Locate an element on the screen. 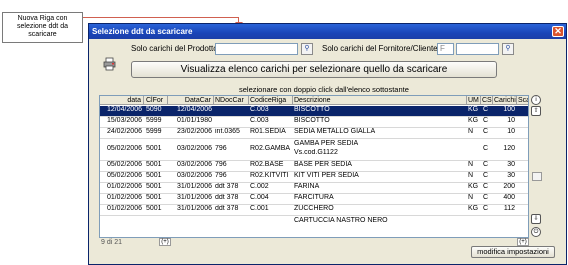  cell-descrizione: GAMBA PER SEDIA is located at coordinates (326, 143).